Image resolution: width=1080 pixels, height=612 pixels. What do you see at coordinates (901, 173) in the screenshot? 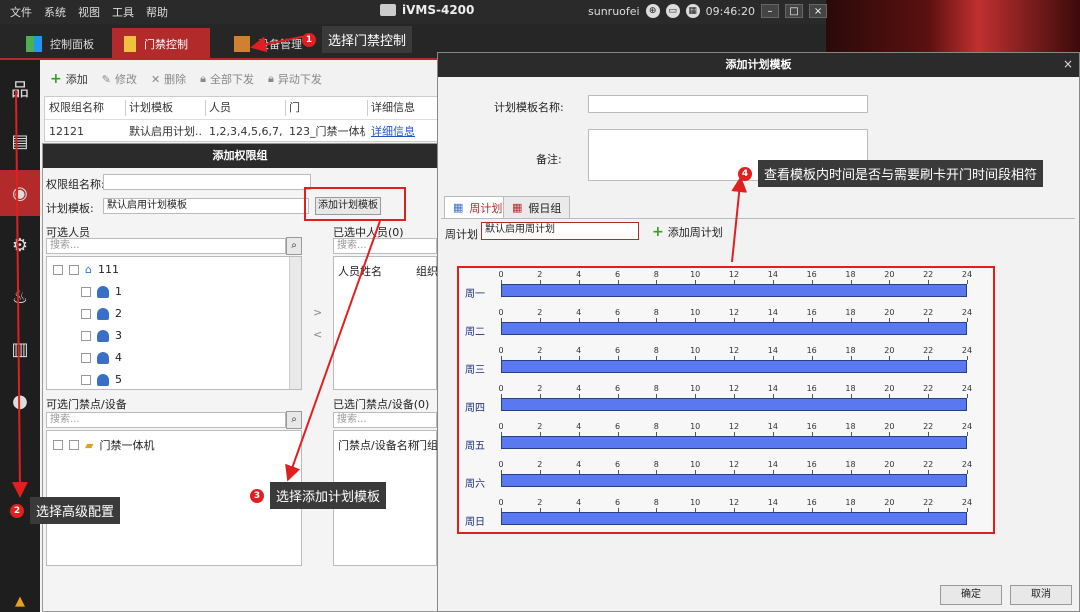
I see `callout-text: 查看模板内时间是否与需要刷卡开门时间段相符` at bounding box center [901, 173].